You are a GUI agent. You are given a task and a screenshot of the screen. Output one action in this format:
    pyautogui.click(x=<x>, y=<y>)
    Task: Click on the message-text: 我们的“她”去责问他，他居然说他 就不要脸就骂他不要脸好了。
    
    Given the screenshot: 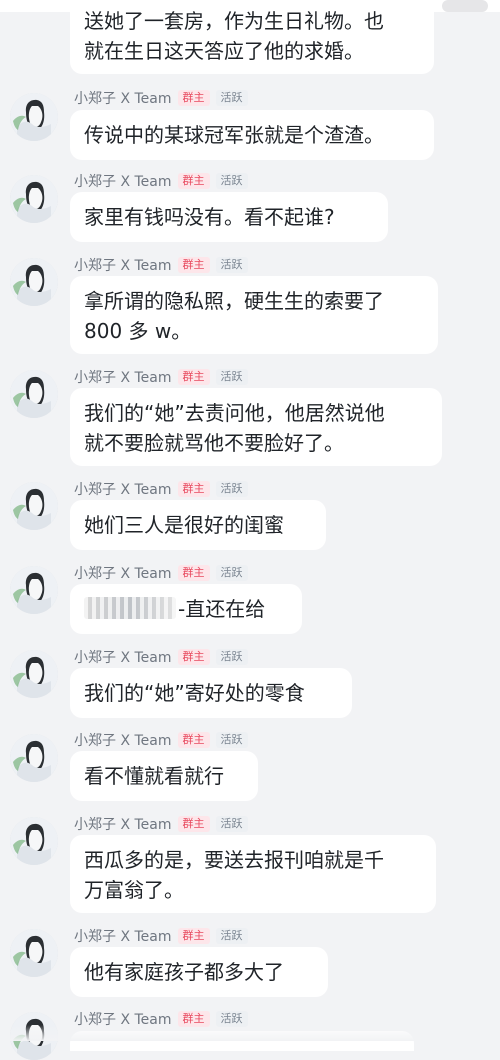 What is the action you would take?
    pyautogui.click(x=234, y=428)
    